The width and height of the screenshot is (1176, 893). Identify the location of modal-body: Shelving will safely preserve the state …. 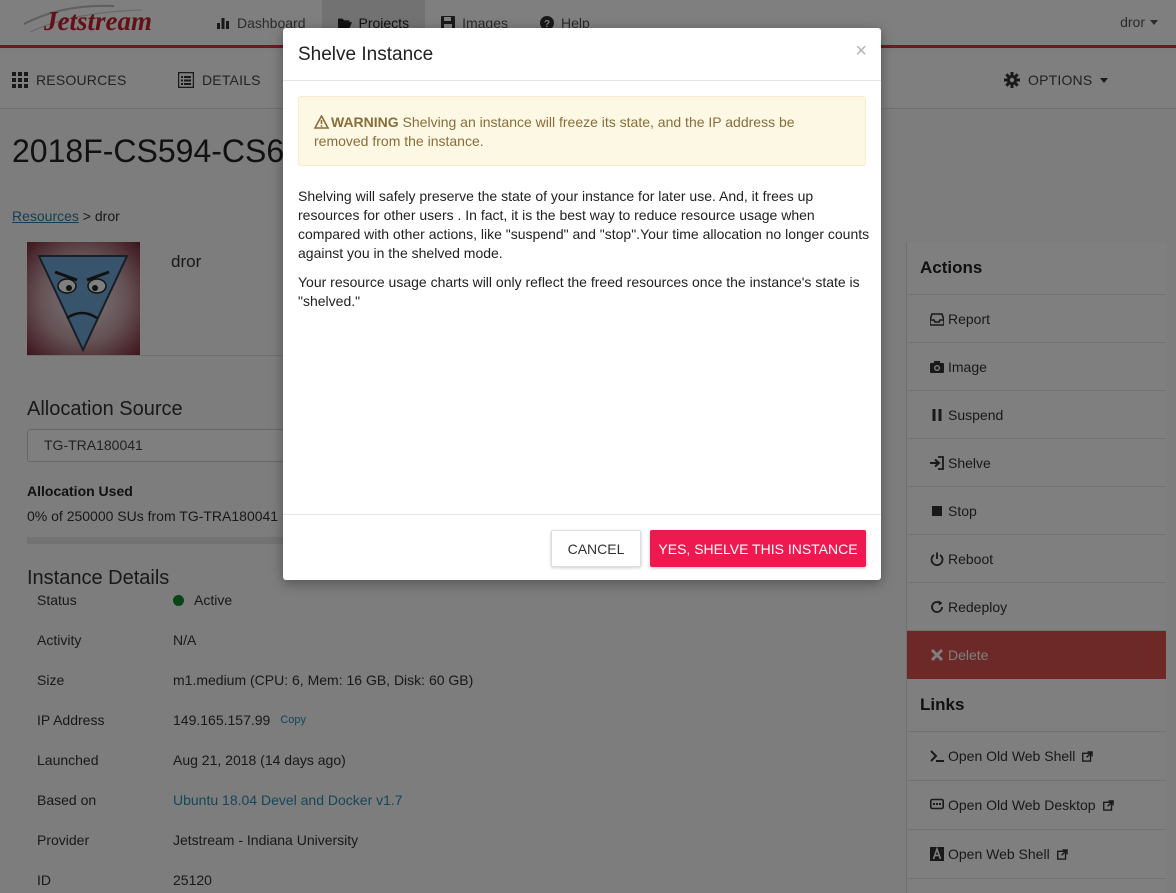
(584, 254).